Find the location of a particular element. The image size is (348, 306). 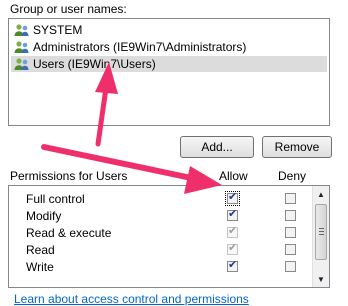

permission-name: Read is located at coordinates (40, 250).